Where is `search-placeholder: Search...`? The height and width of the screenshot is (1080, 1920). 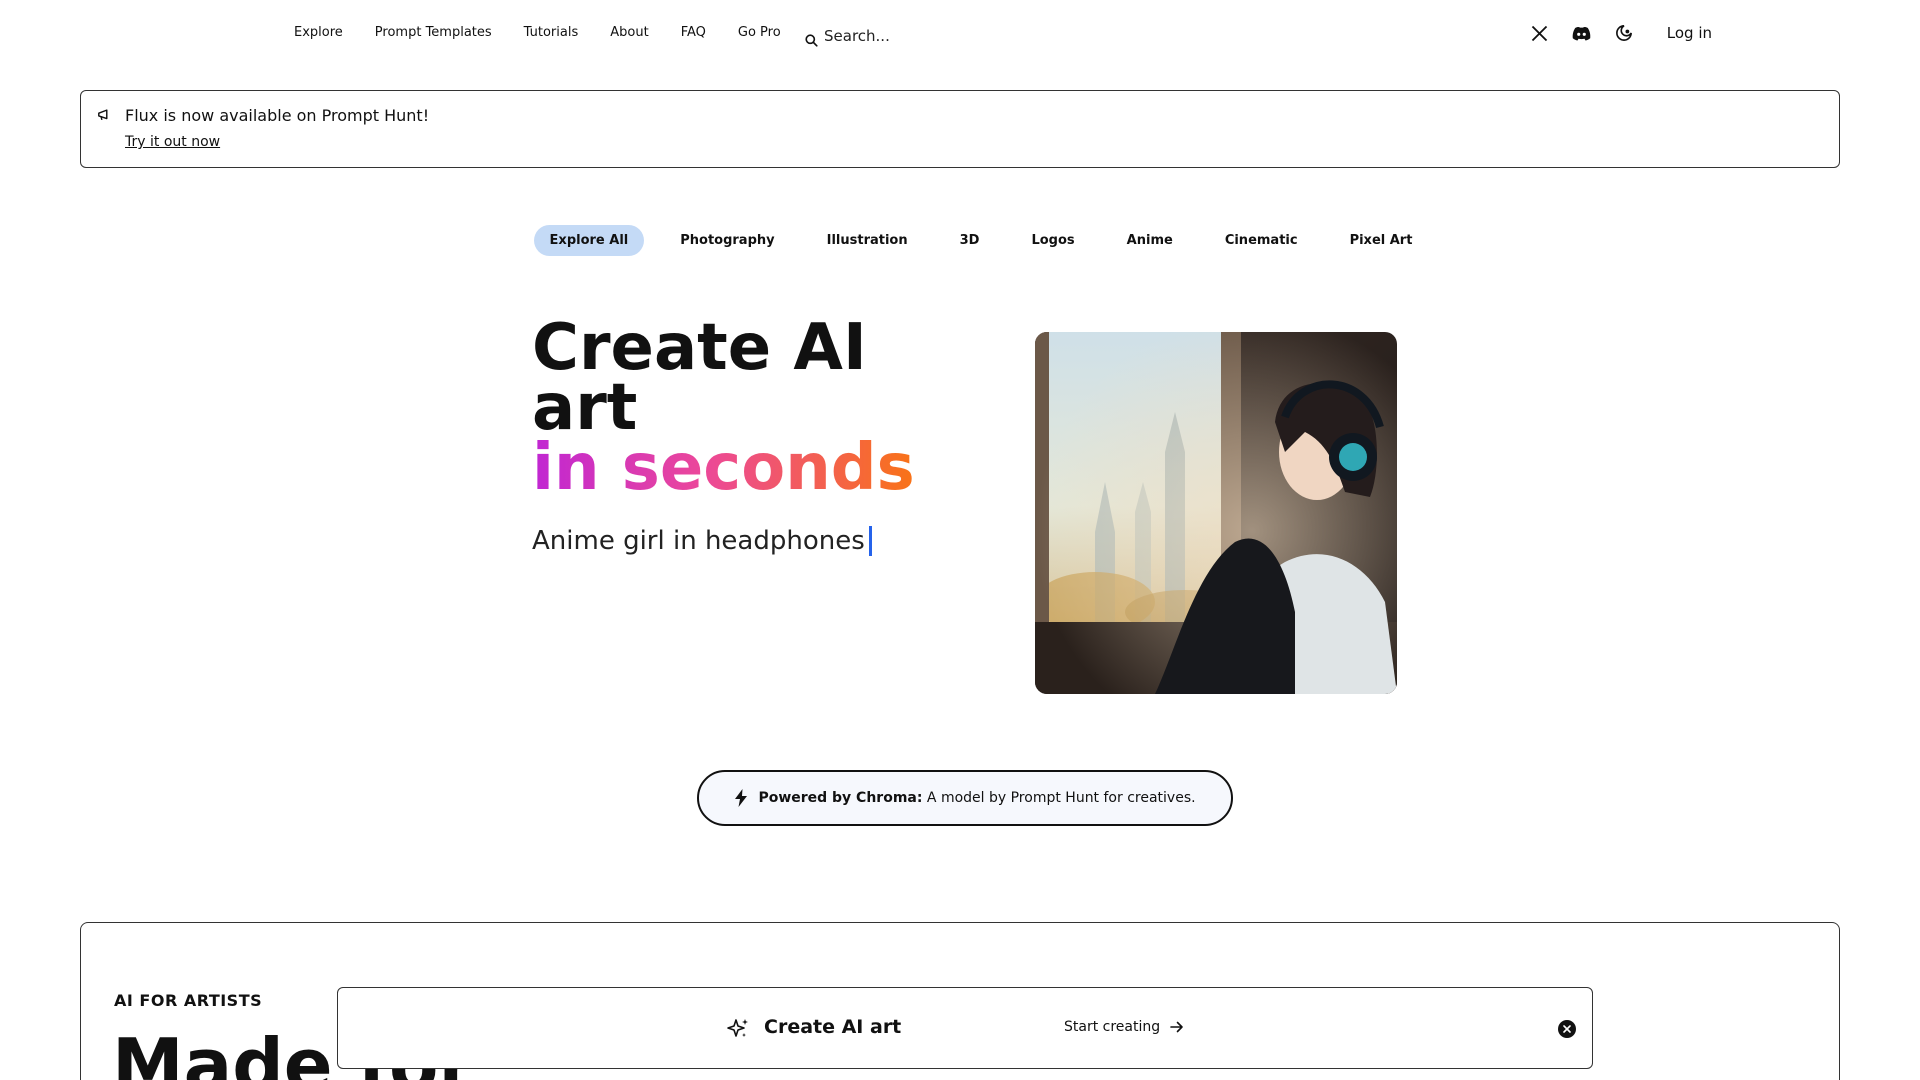 search-placeholder: Search... is located at coordinates (857, 35).